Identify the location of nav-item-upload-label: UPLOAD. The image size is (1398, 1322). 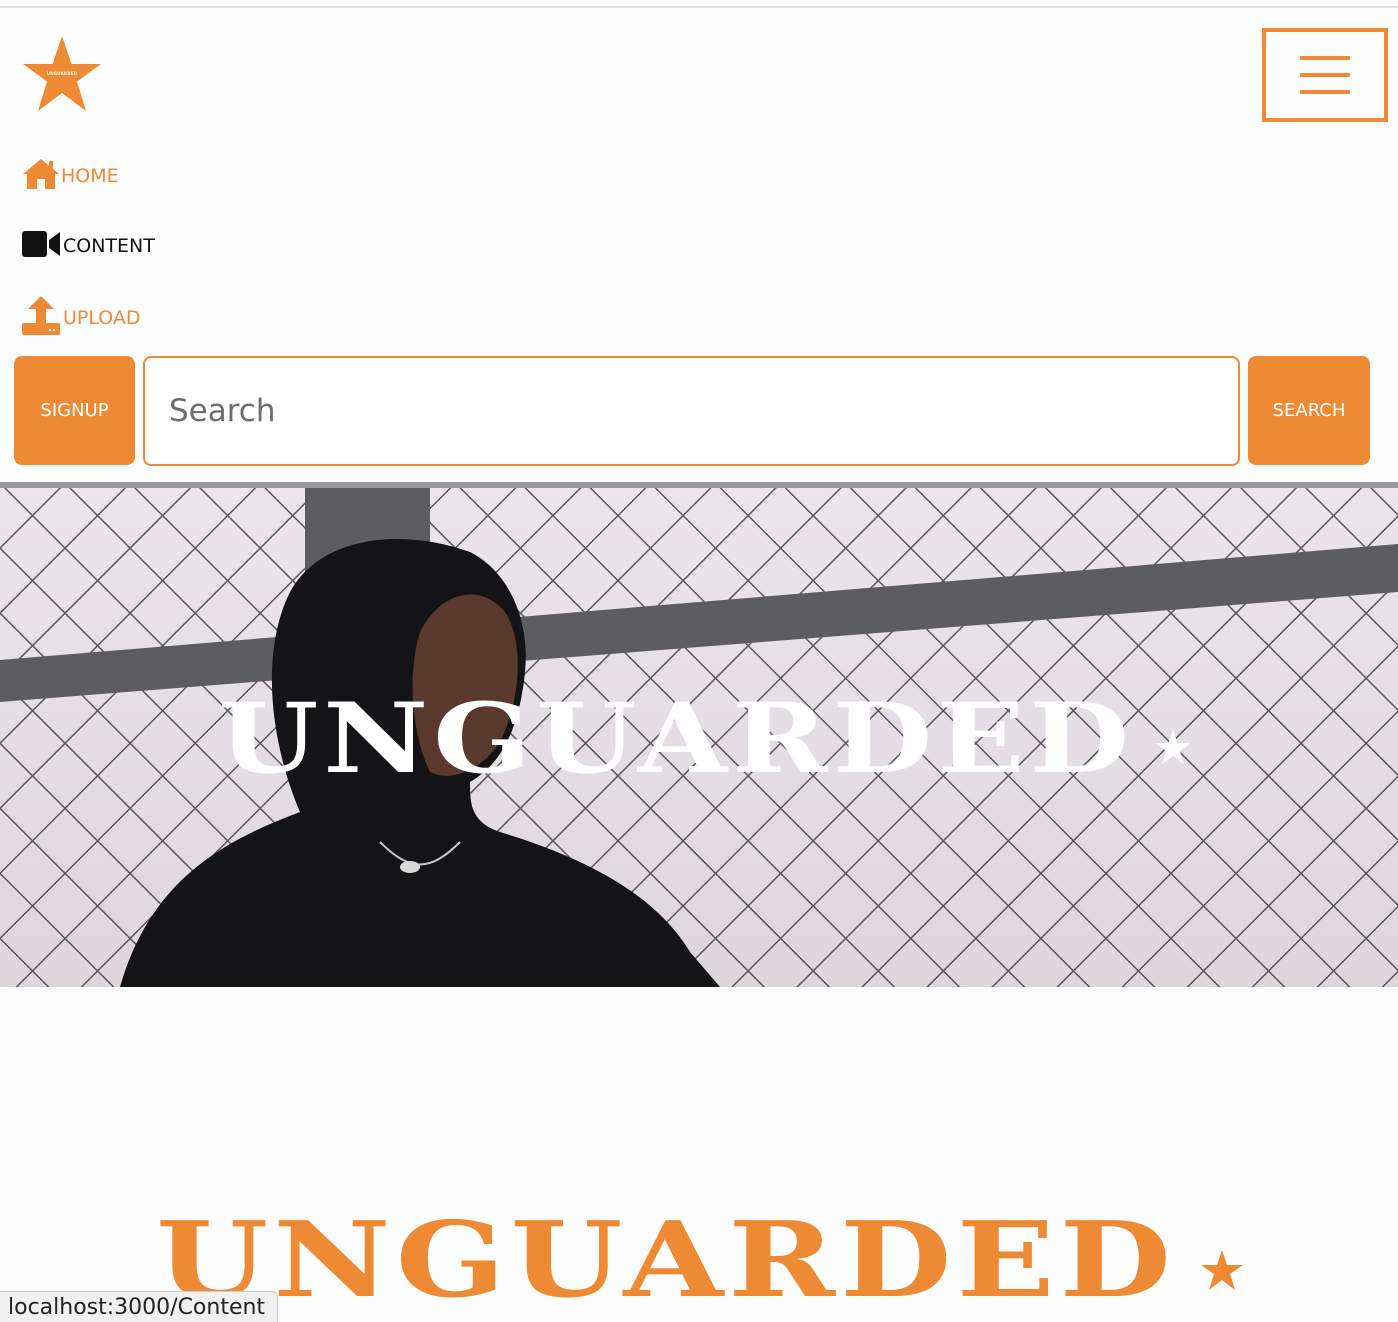
(102, 318).